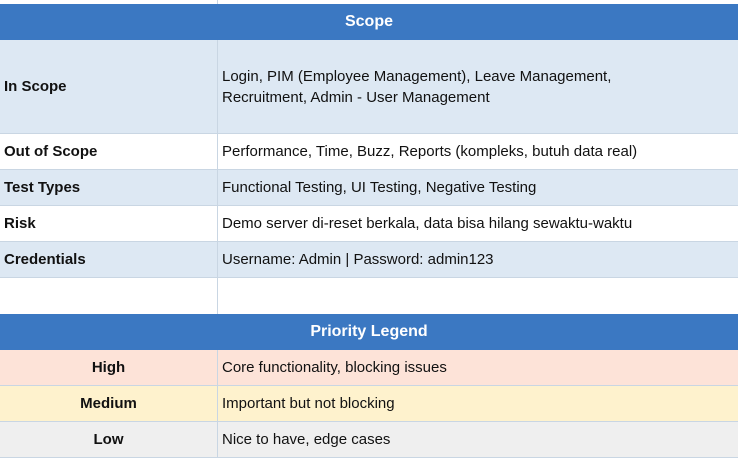 The height and width of the screenshot is (461, 738). I want to click on priority-row-low: Low Nice to have, edge cases, so click(369, 440).